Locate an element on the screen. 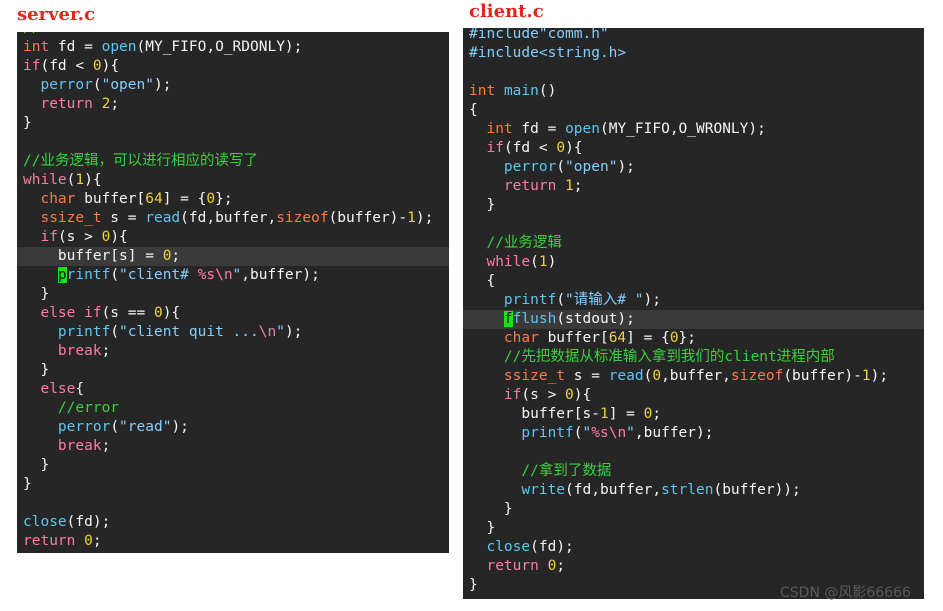 The image size is (943, 611). code-token: ); is located at coordinates (293, 332).